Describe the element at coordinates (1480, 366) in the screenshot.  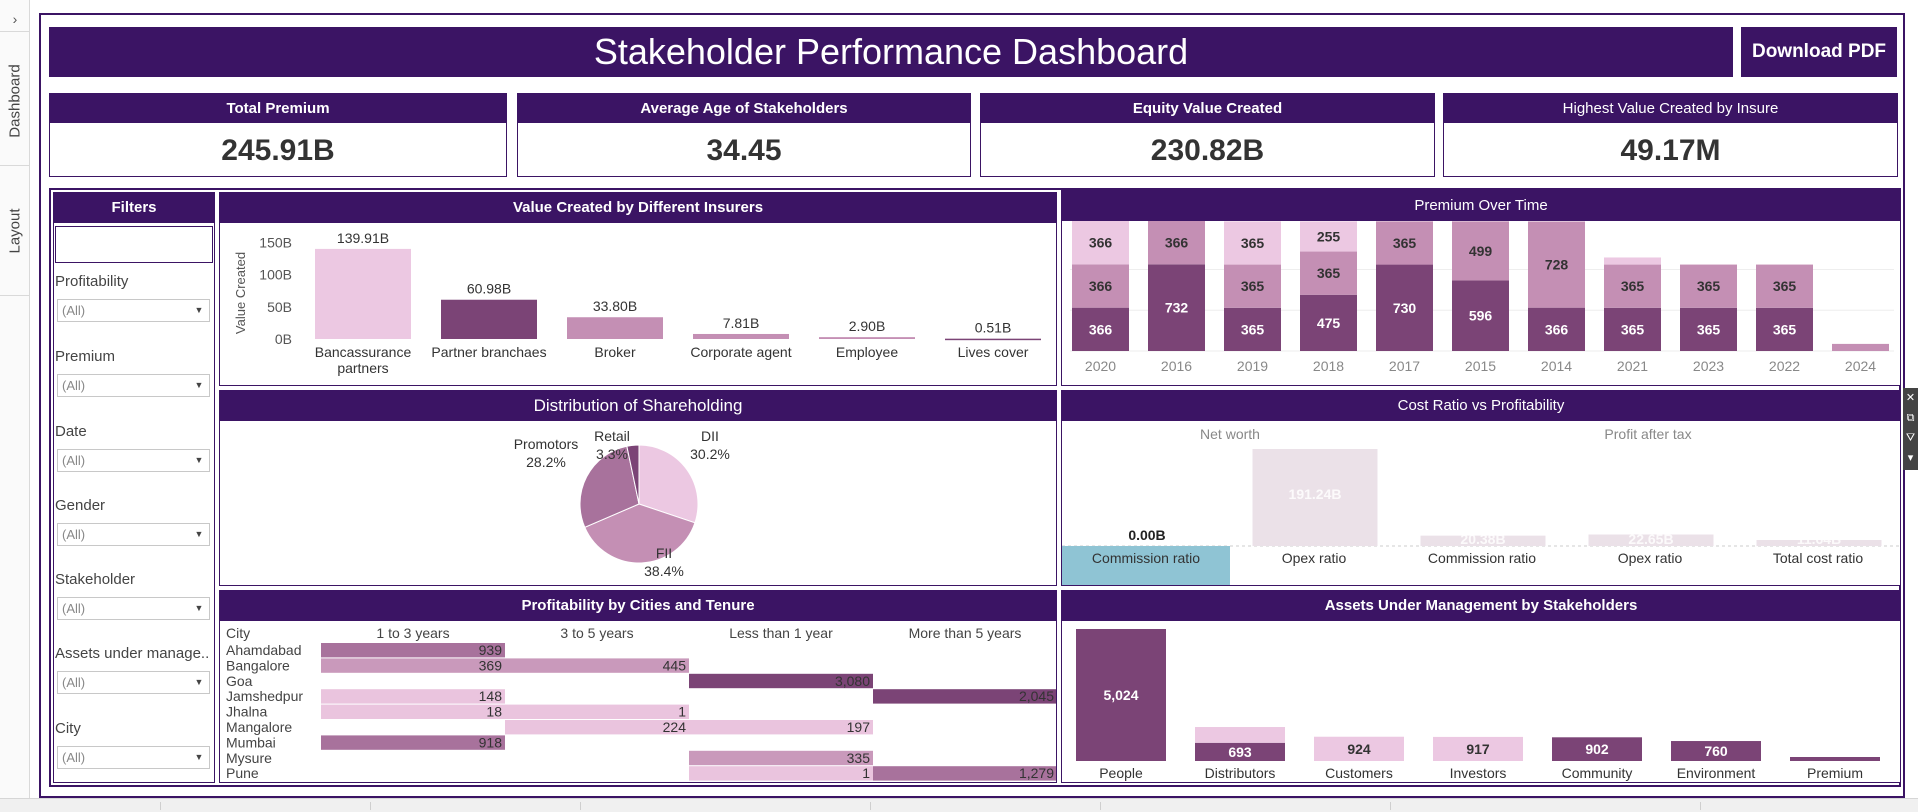
I see `x-tick-label: 2015` at that location.